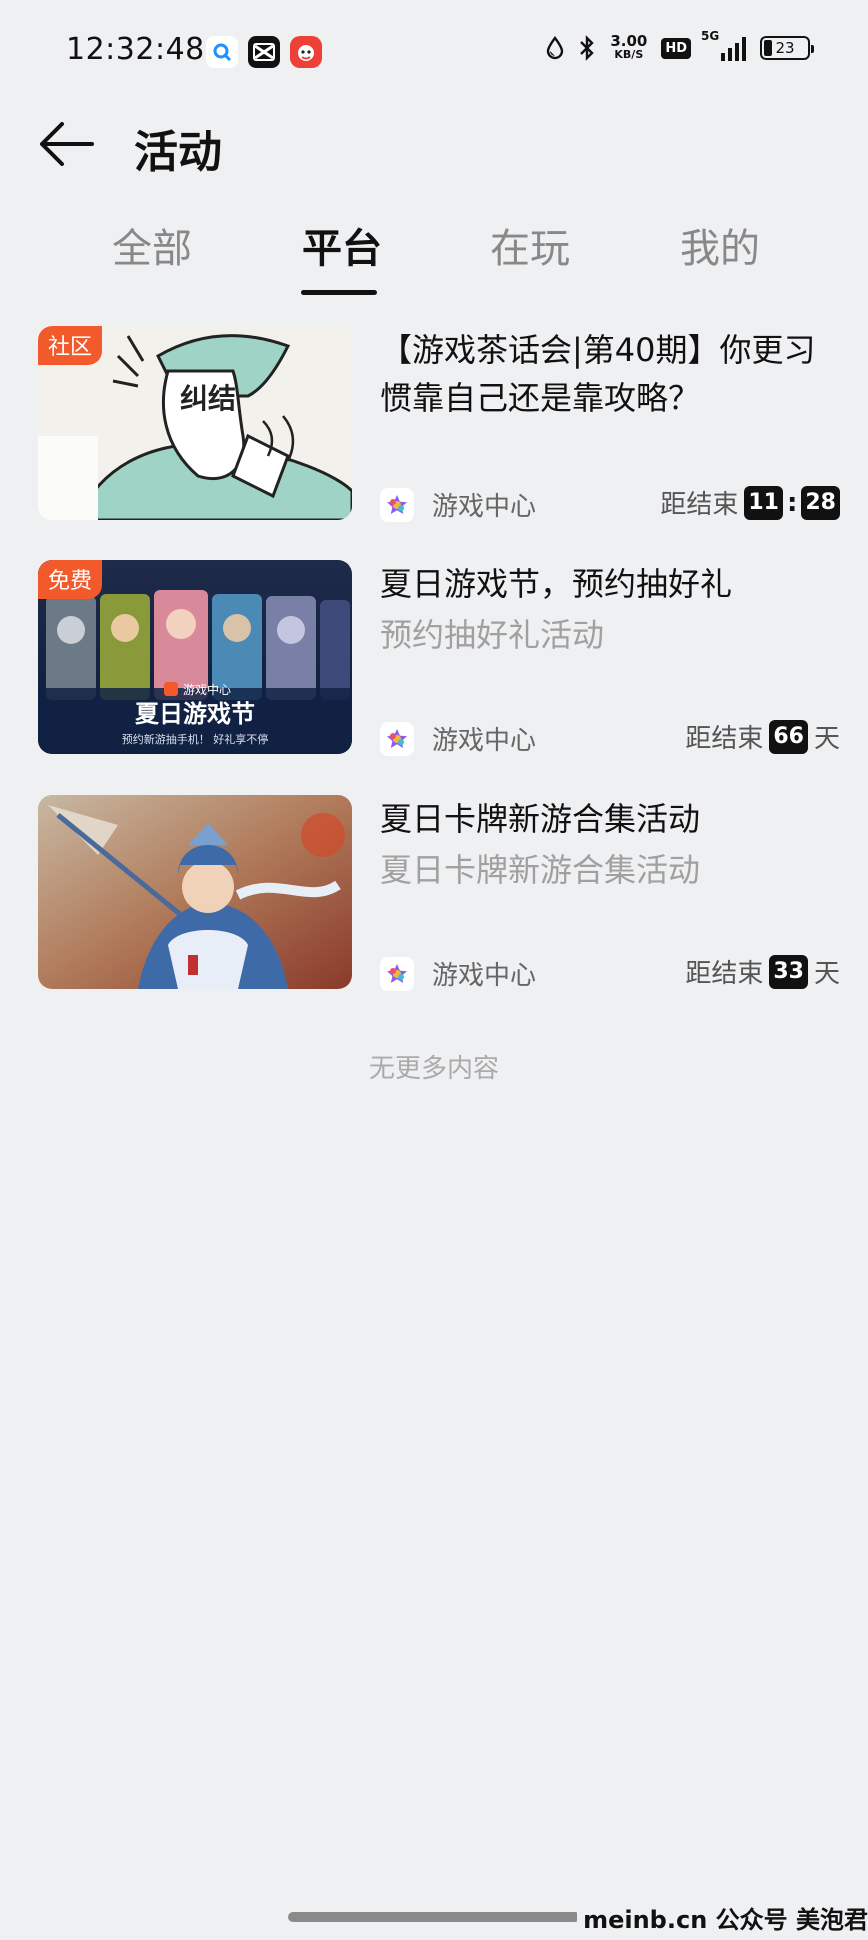 This screenshot has height=1940, width=868. Describe the element at coordinates (710, 36) in the screenshot. I see `network-type: 5G` at that location.